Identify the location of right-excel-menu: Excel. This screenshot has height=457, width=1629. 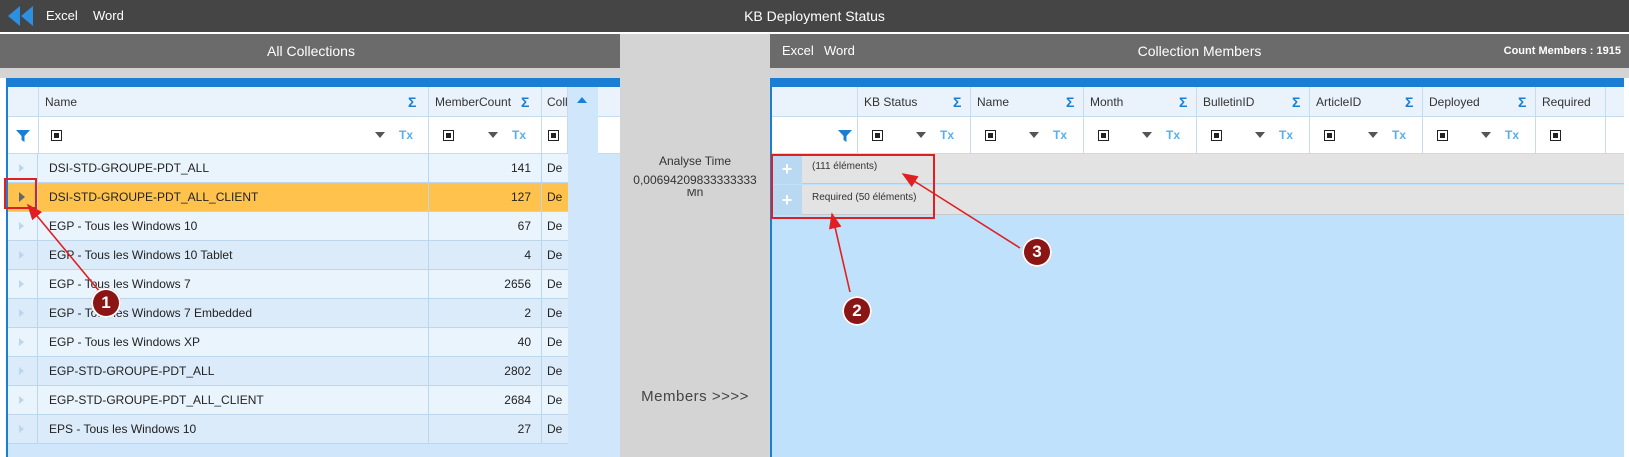
(798, 51).